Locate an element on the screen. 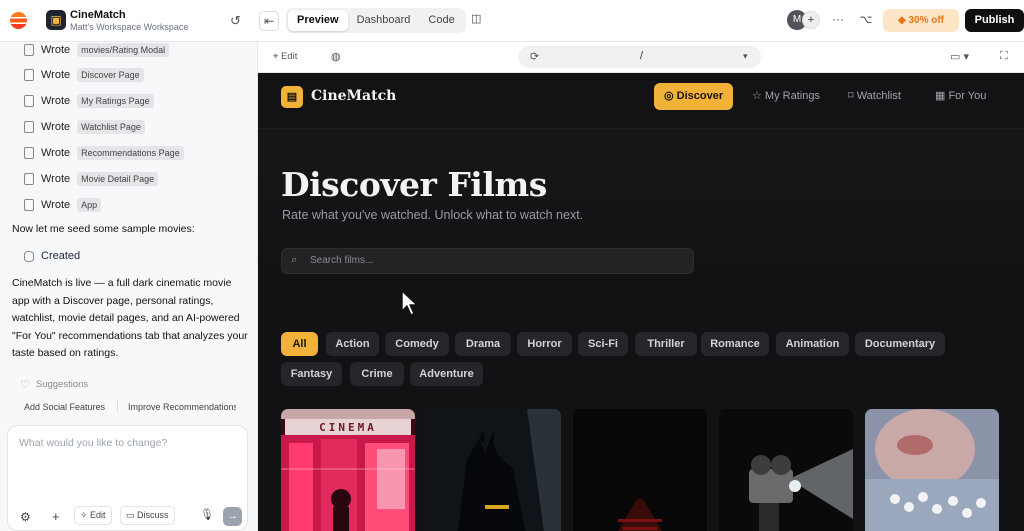 The image size is (1024, 531). refresh-icon: ⟳ is located at coordinates (534, 56).